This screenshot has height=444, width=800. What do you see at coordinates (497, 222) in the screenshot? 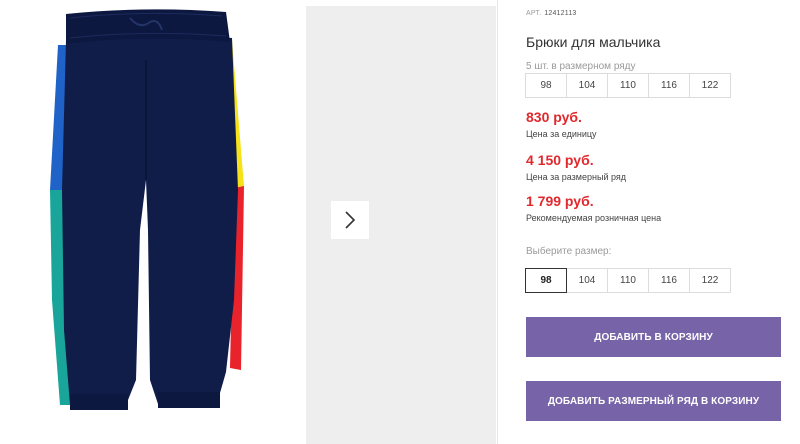
I see `divider` at bounding box center [497, 222].